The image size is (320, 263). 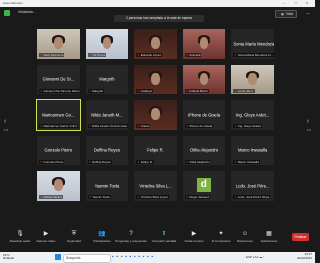 I want to click on participant-name-text: Eduardo López, so click(x=151, y=55).